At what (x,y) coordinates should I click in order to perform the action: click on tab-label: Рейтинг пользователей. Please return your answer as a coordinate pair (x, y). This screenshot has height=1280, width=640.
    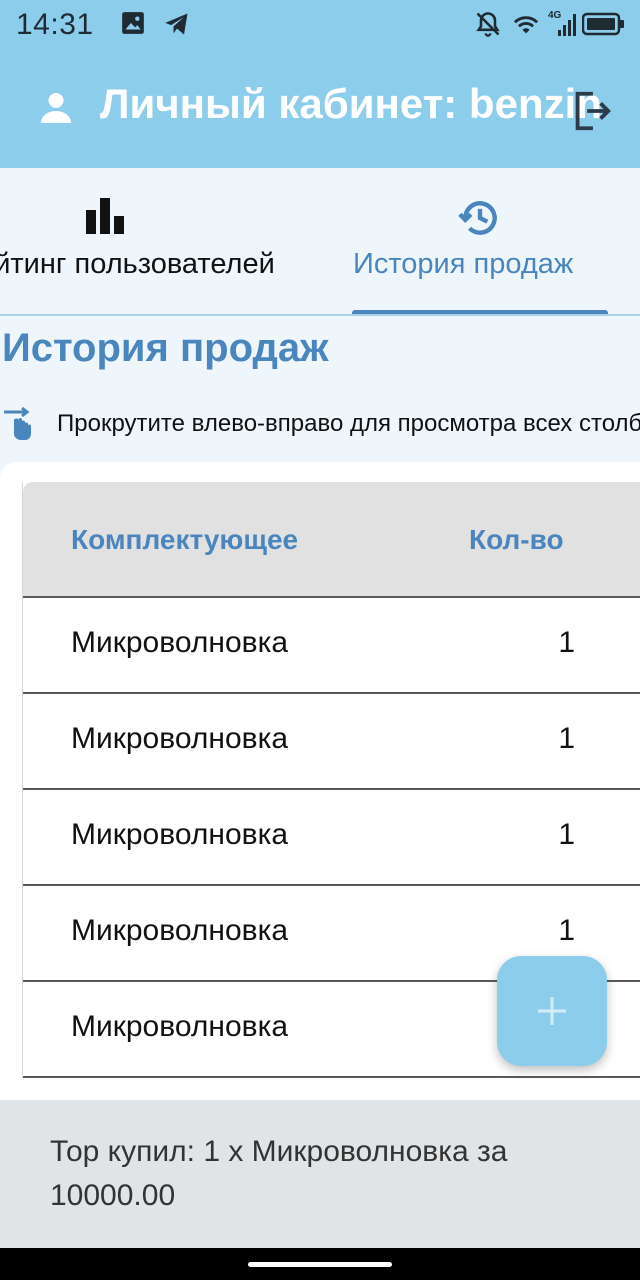
    Looking at the image, I should click on (137, 264).